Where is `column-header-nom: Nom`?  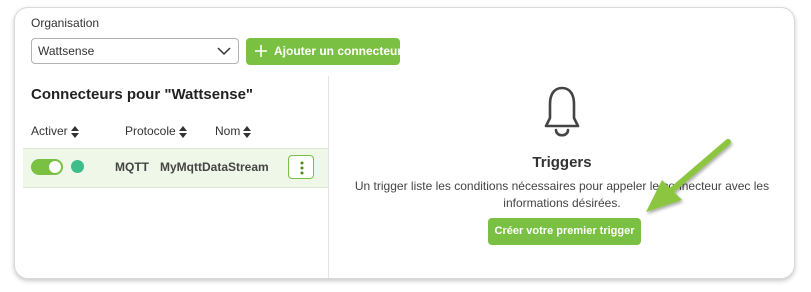 column-header-nom: Nom is located at coordinates (233, 131).